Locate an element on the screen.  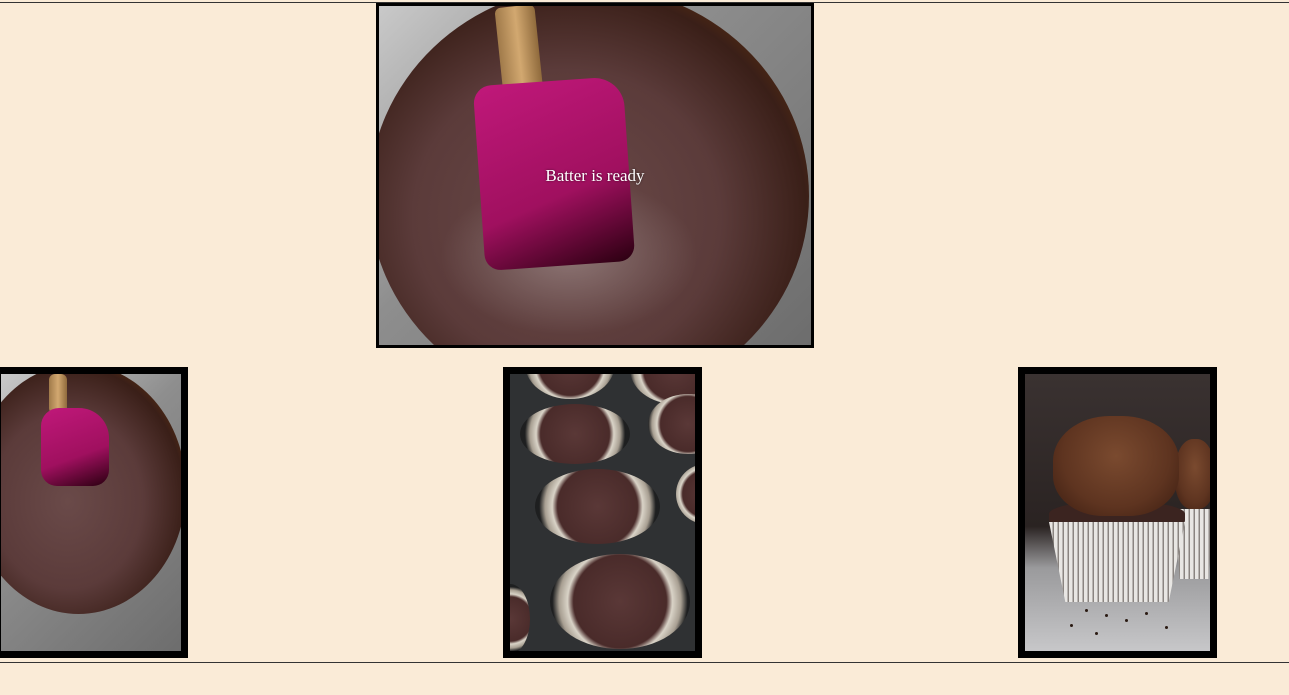
thumbnail-image-cupcake is located at coordinates (1117, 512).